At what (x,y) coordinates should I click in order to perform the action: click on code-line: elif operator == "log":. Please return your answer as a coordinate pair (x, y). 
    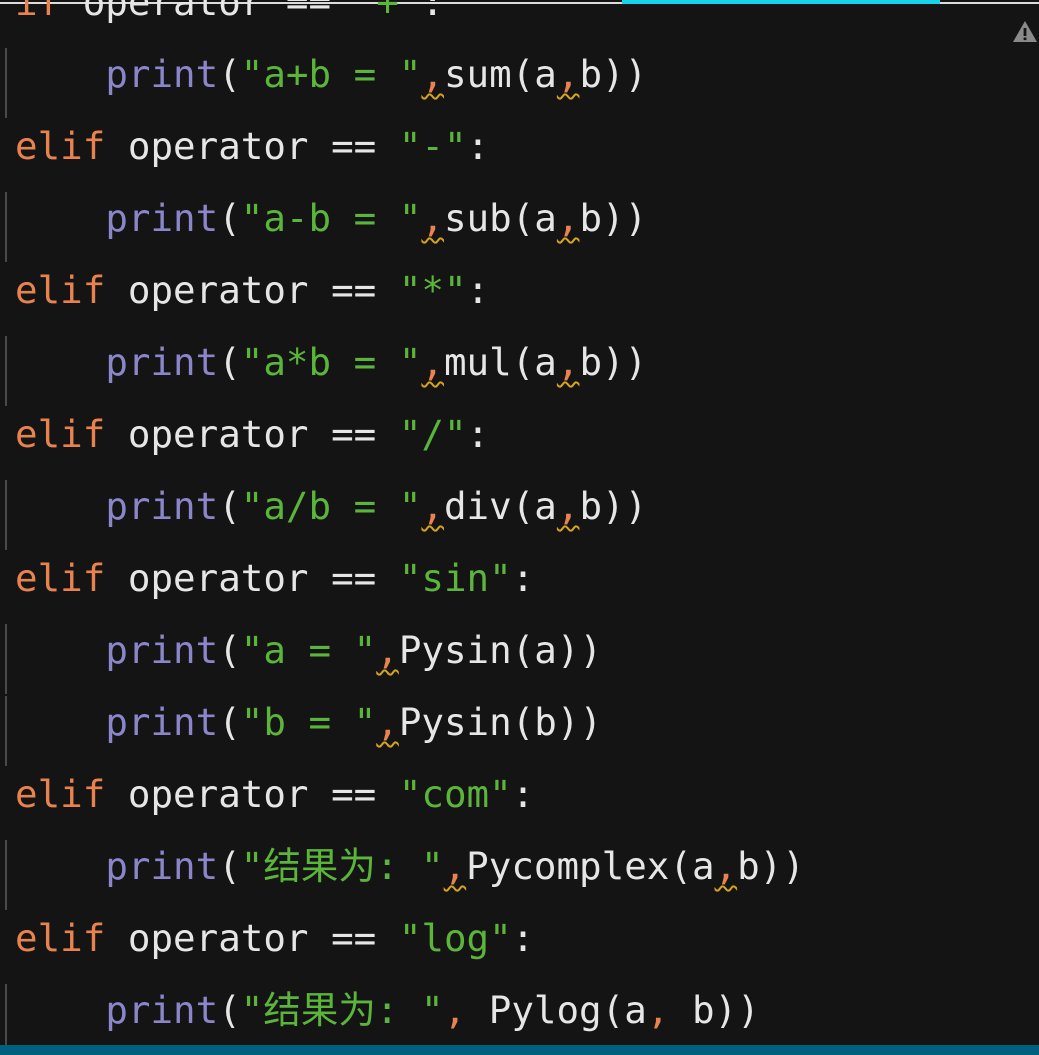
    Looking at the image, I should click on (410, 938).